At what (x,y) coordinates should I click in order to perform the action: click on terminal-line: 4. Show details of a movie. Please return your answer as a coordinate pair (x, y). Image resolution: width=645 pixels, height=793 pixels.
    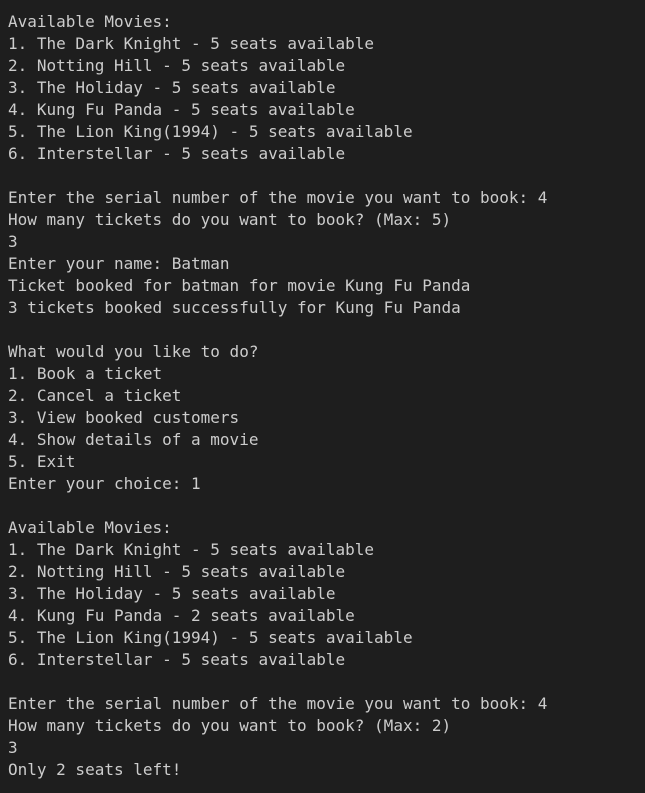
    Looking at the image, I should click on (133, 439).